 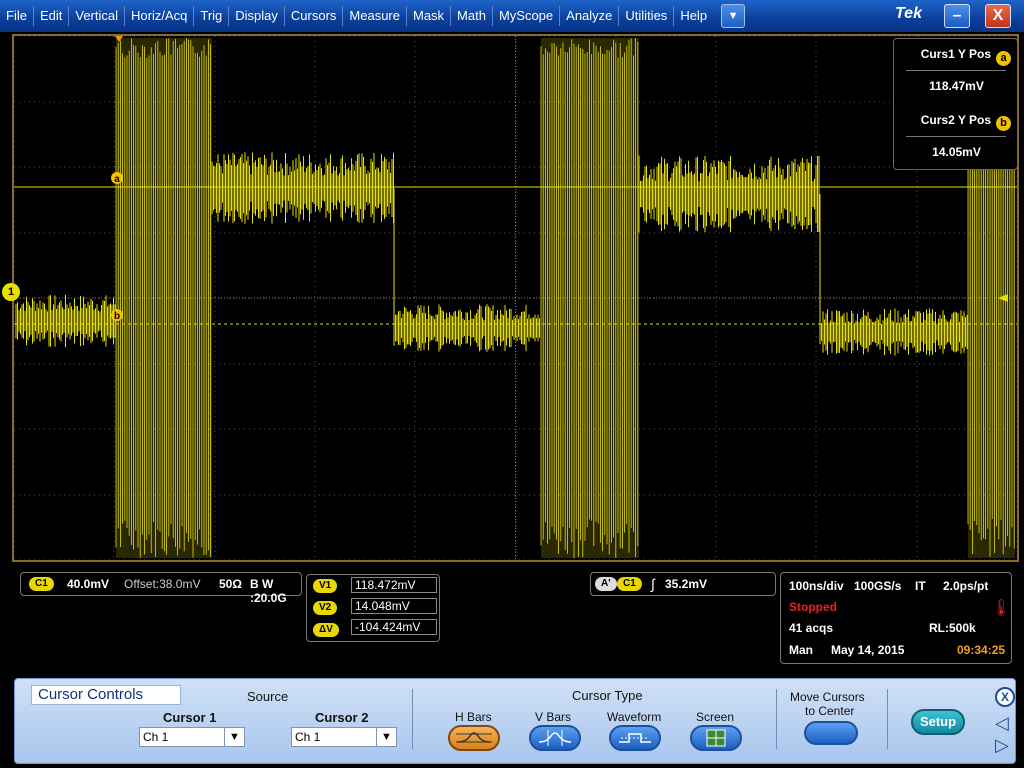 What do you see at coordinates (607, 695) in the screenshot?
I see `cursor-type-label: Cursor Type` at bounding box center [607, 695].